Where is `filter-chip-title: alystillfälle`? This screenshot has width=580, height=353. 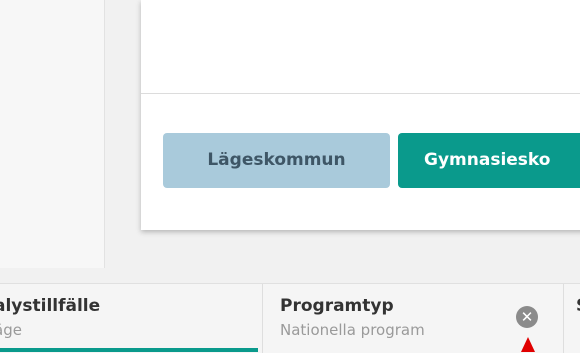
filter-chip-title: alystillfälle is located at coordinates (50, 306).